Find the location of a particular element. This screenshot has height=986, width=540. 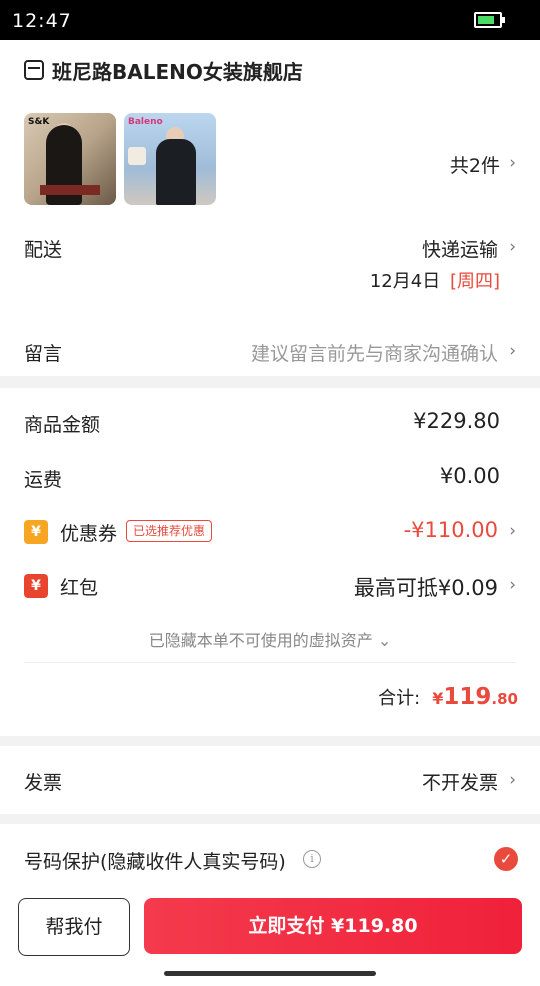

red-packet-label: 红包 is located at coordinates (79, 588).